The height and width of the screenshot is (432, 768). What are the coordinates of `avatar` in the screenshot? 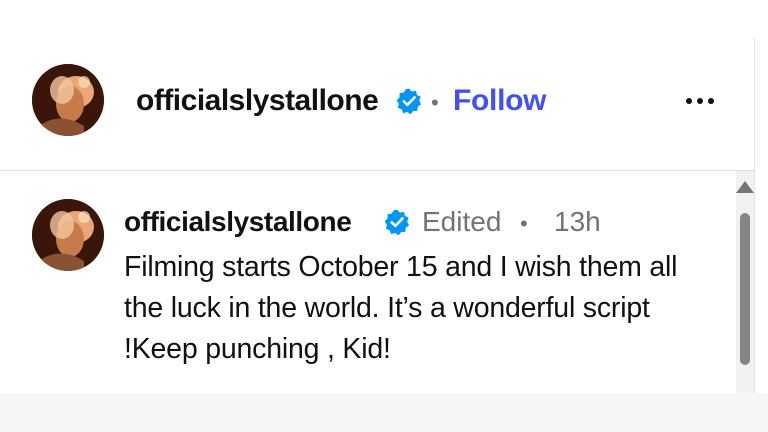 It's located at (68, 100).